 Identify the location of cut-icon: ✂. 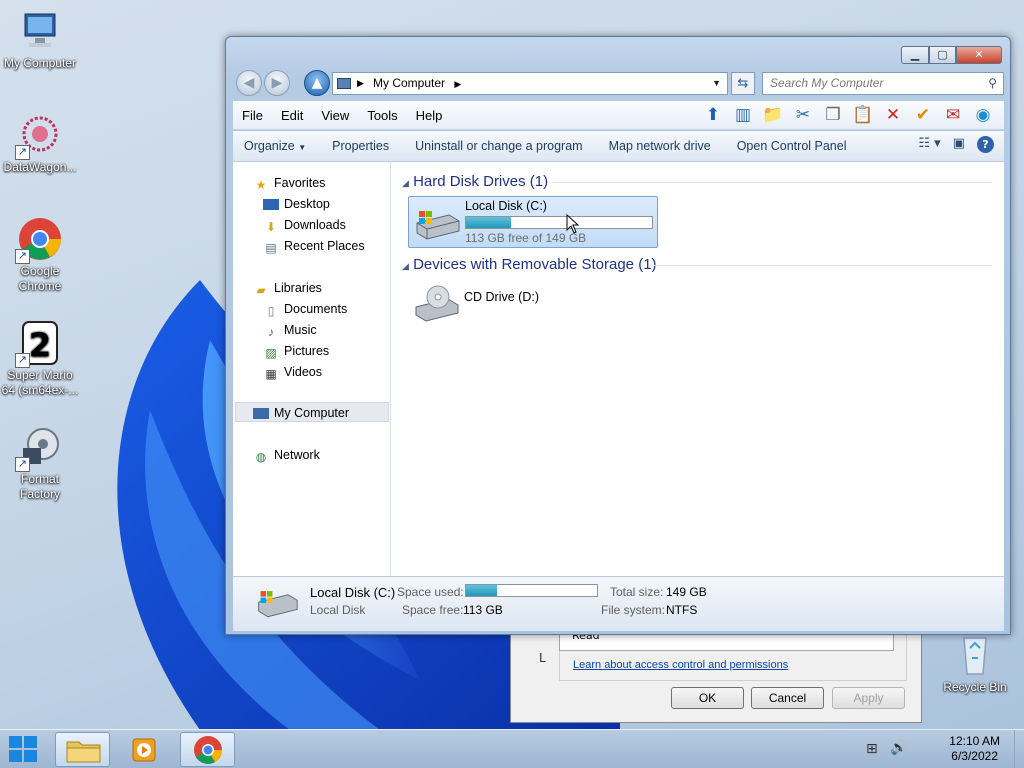
(803, 115).